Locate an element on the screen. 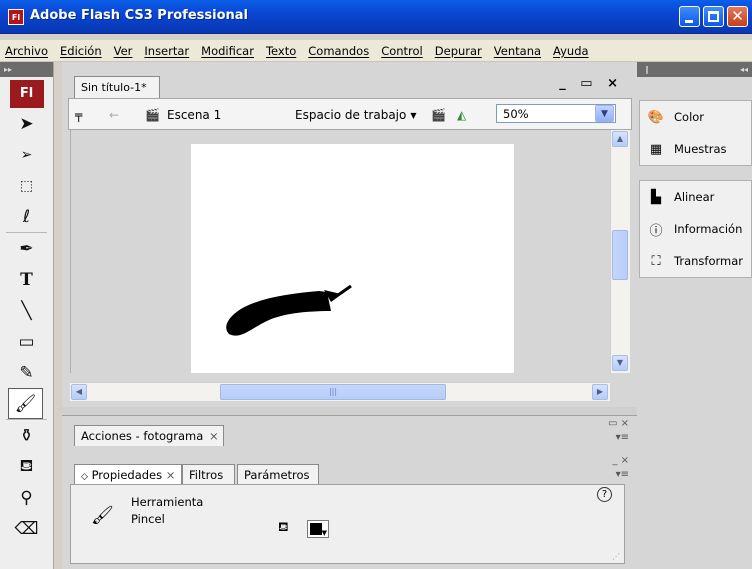 The image size is (752, 569). scene-label: Escena 1 is located at coordinates (194, 115).